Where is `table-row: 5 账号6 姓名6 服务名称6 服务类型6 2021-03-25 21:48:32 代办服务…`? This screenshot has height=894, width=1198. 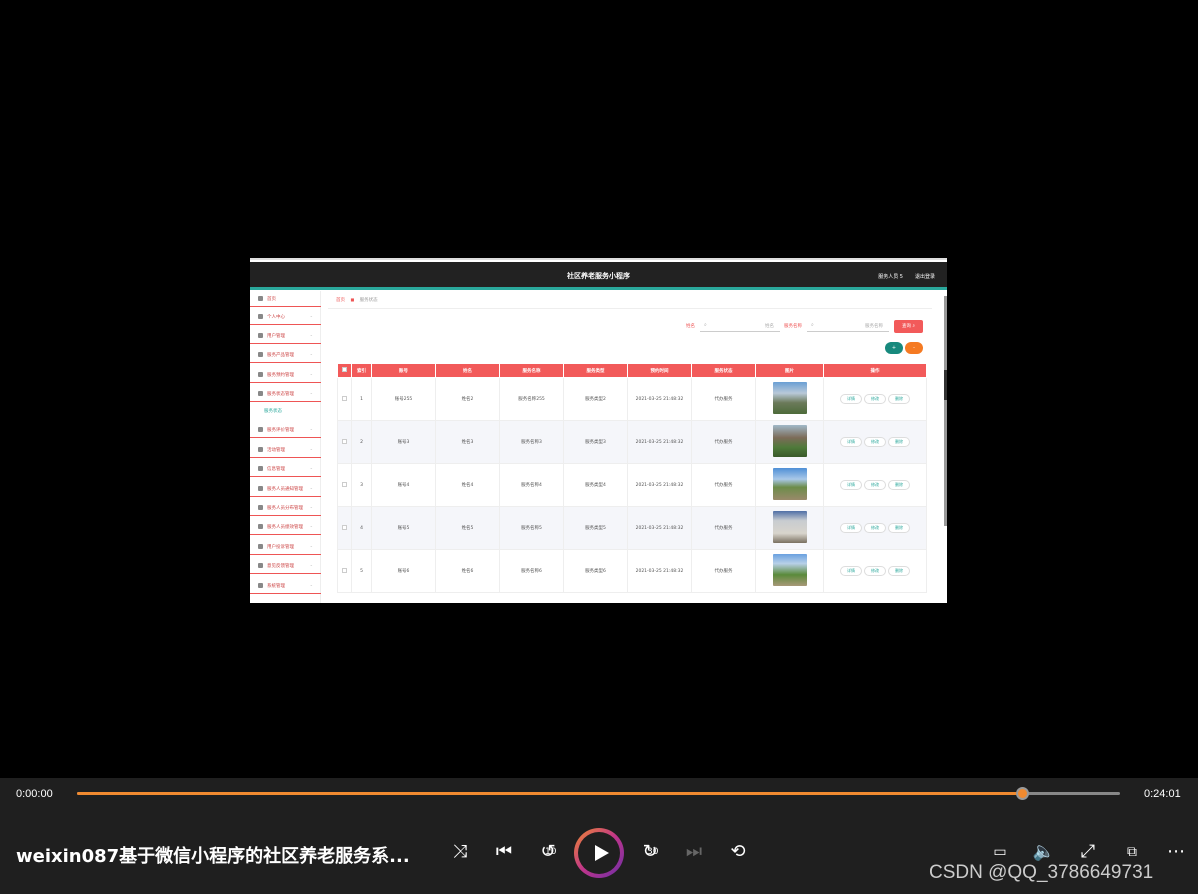
table-row: 5 账号6 姓名6 服务名称6 服务类型6 2021-03-25 21:48:32 代办服务… is located at coordinates (632, 571).